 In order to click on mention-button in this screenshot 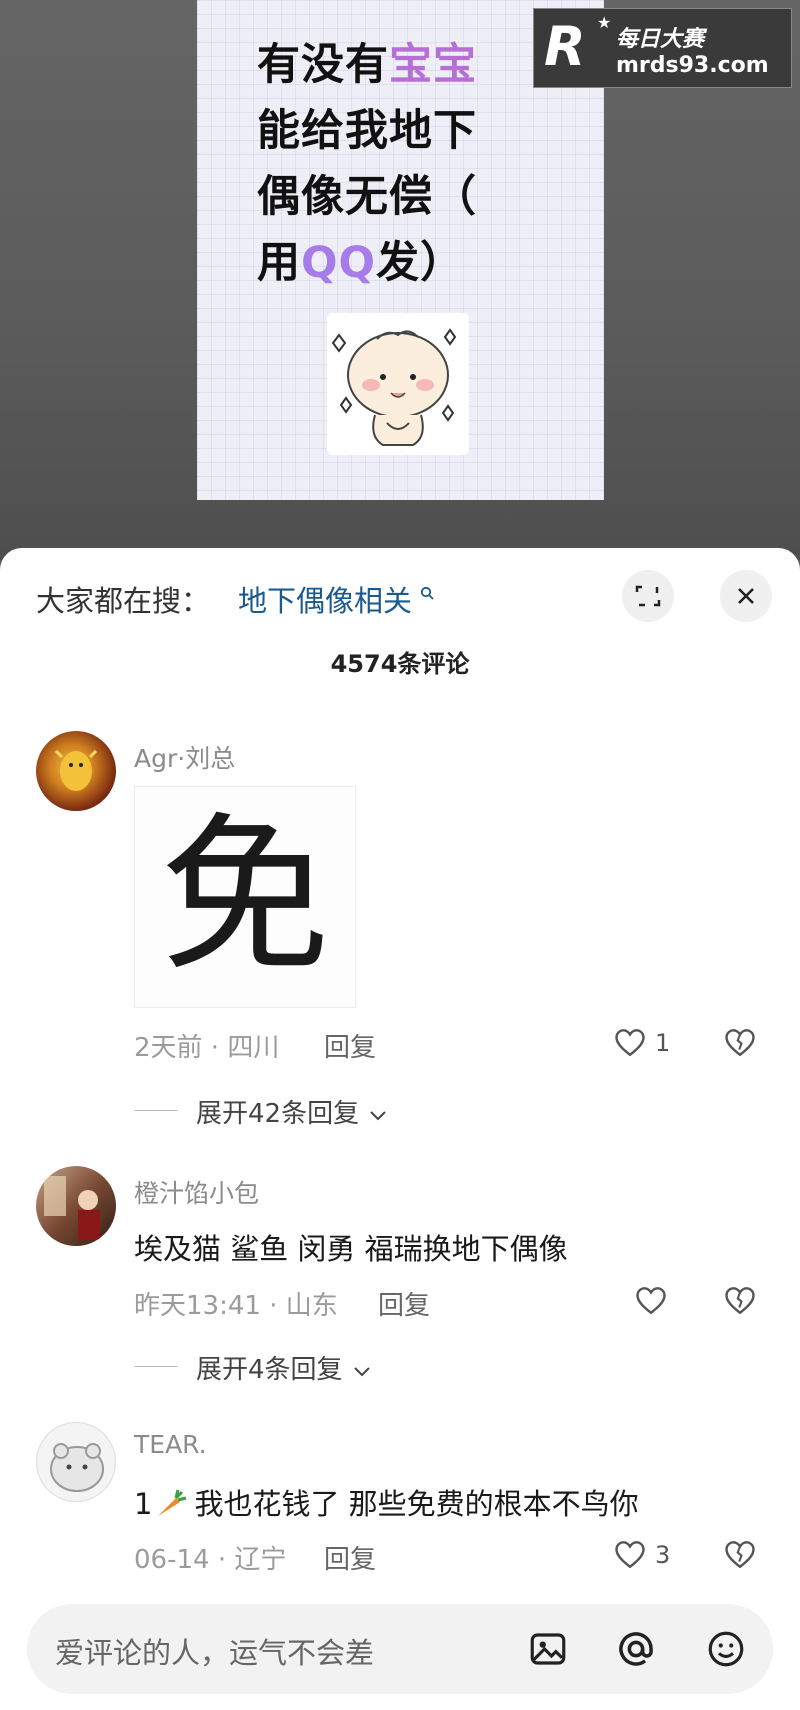, I will do `click(636, 1651)`.